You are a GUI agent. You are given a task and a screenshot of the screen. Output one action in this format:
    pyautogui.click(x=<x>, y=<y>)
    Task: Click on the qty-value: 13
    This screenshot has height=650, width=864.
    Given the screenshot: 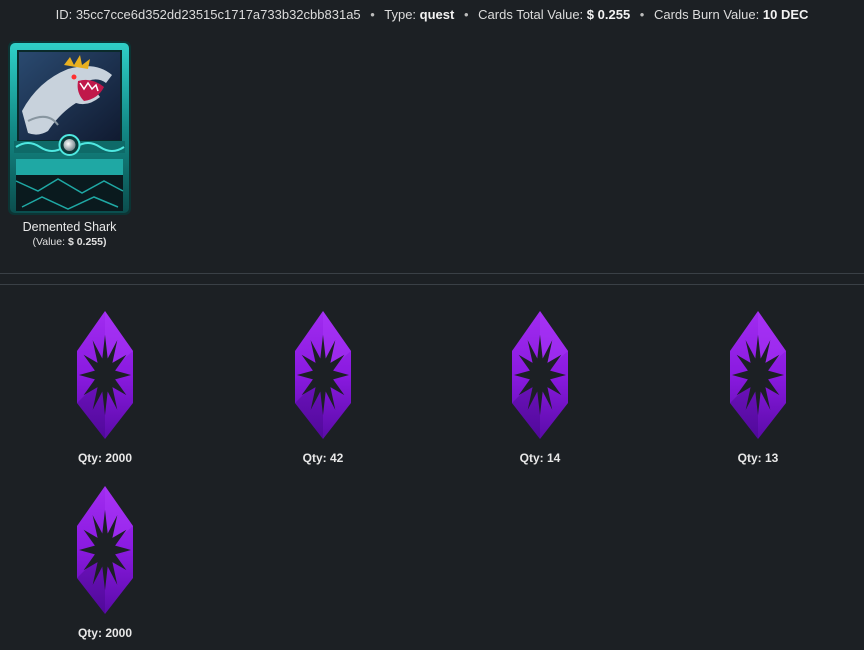 What is the action you would take?
    pyautogui.click(x=771, y=458)
    